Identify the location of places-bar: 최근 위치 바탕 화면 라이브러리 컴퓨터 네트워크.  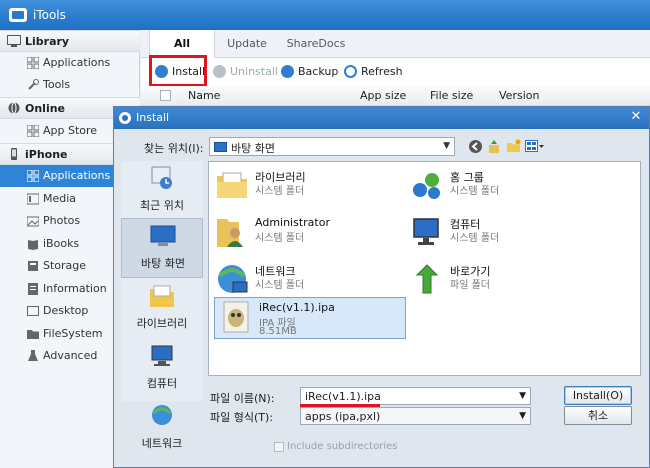
(162, 305).